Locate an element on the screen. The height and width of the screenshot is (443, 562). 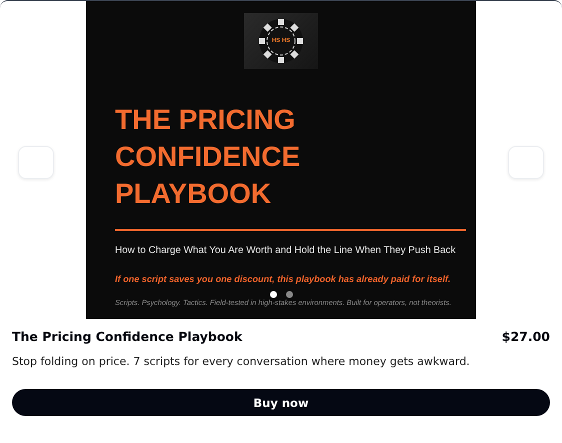
cover-hook: If one script saves you one discount, this playbook has already paid for itself. is located at coordinates (283, 279).